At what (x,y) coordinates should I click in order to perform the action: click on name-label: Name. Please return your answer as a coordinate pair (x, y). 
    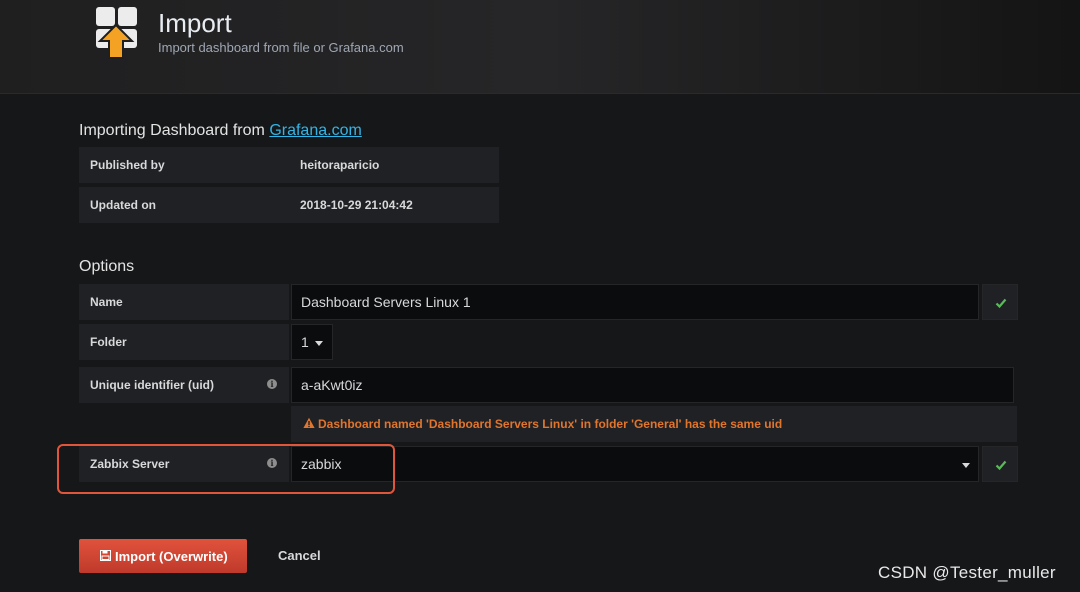
    Looking at the image, I should click on (106, 302).